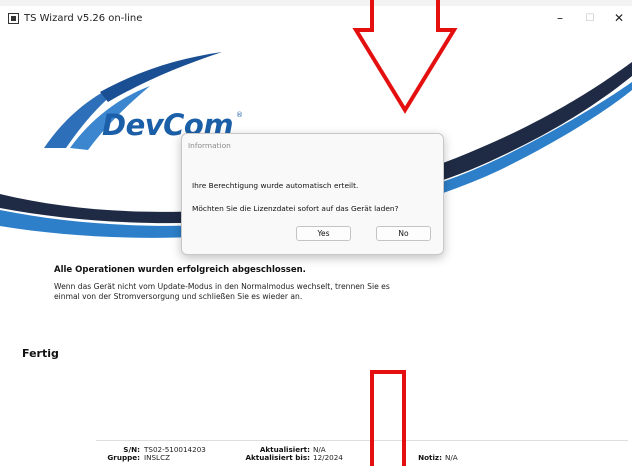 The width and height of the screenshot is (632, 467). Describe the element at coordinates (560, 18) in the screenshot. I see `minimize-icon: –` at that location.